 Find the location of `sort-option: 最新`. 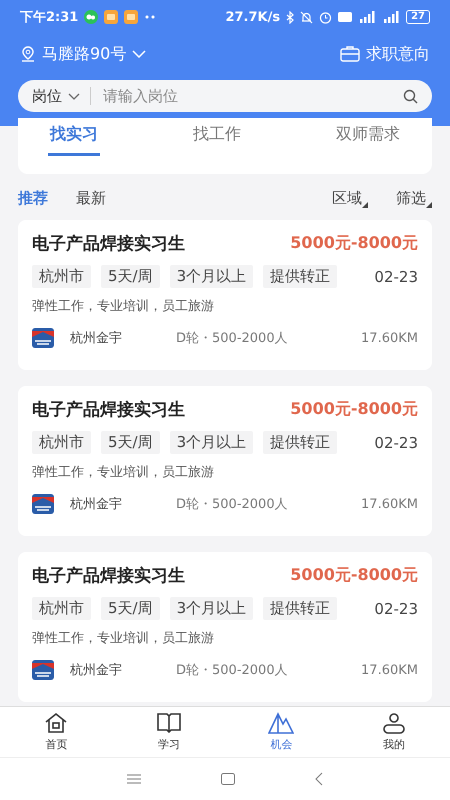

sort-option: 最新 is located at coordinates (91, 198).